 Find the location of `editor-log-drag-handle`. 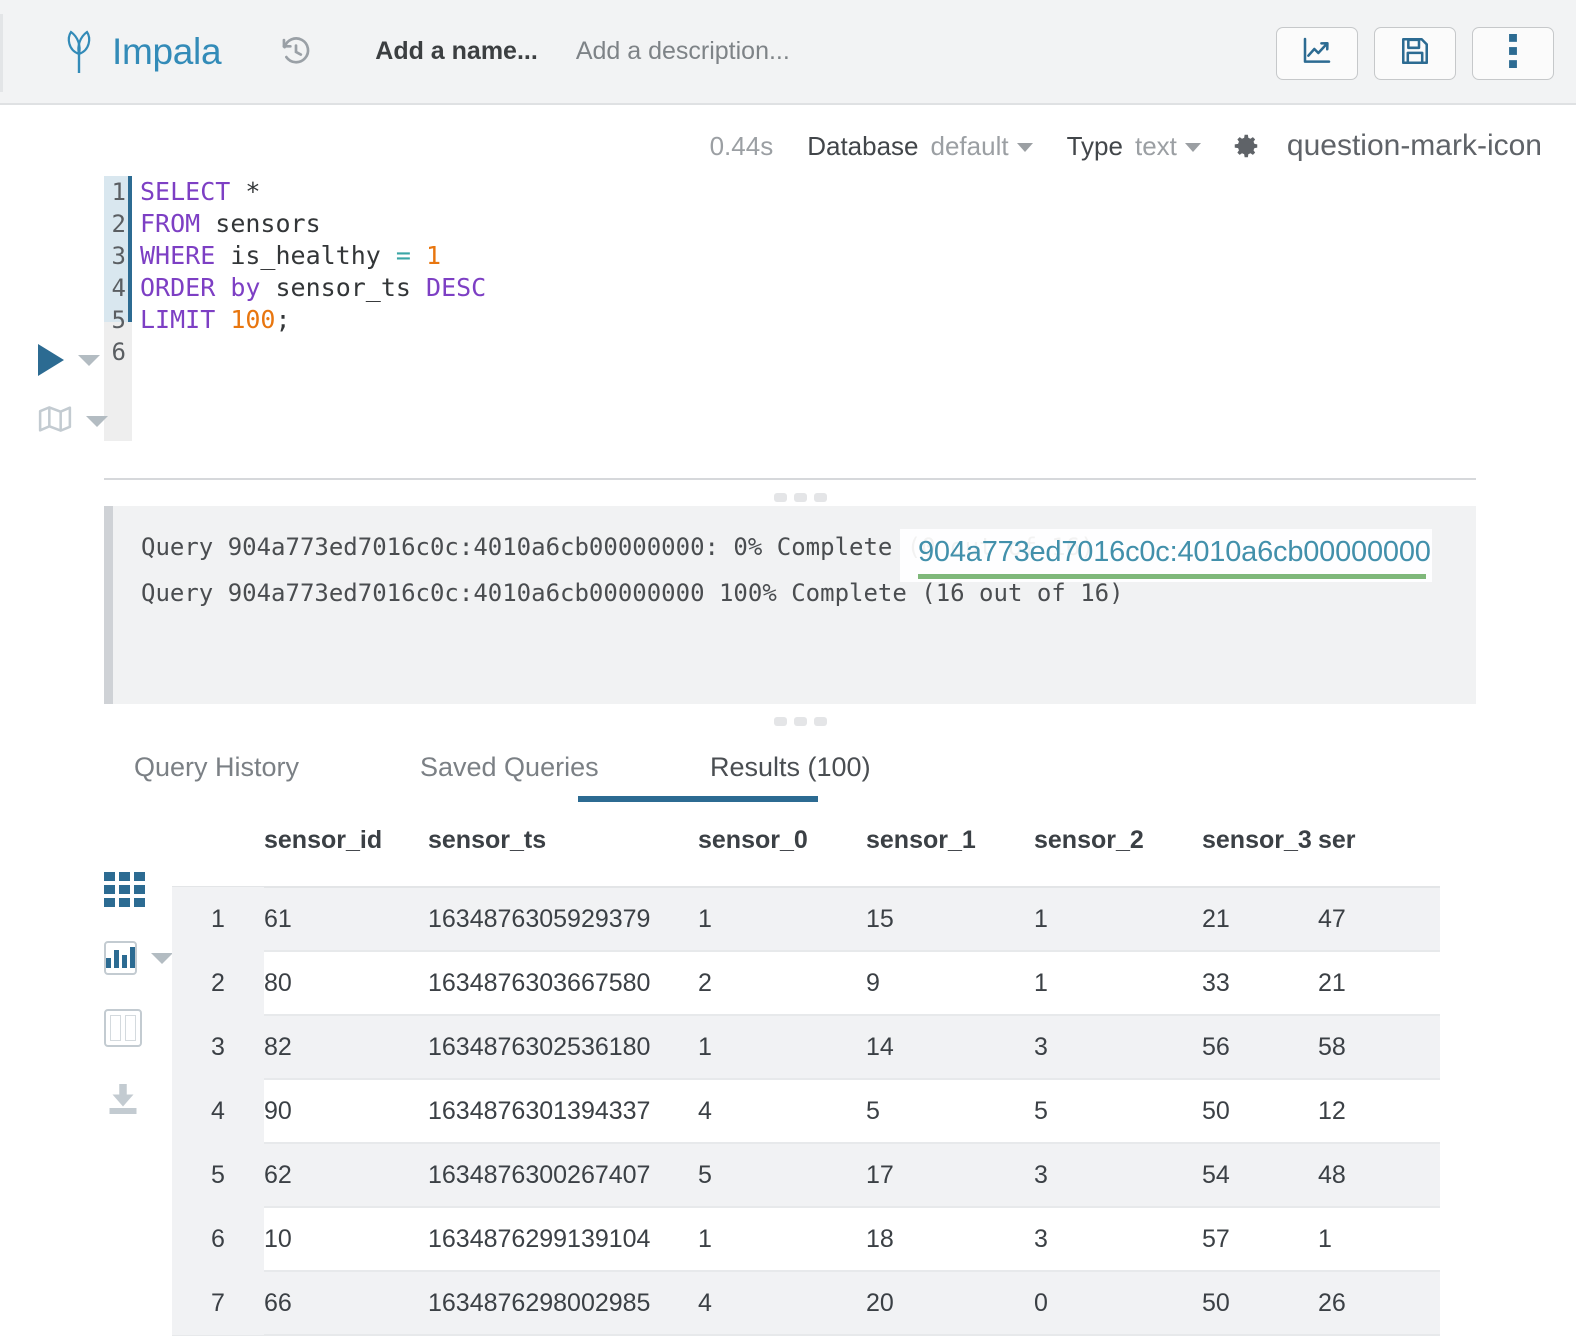

editor-log-drag-handle is located at coordinates (800, 497).